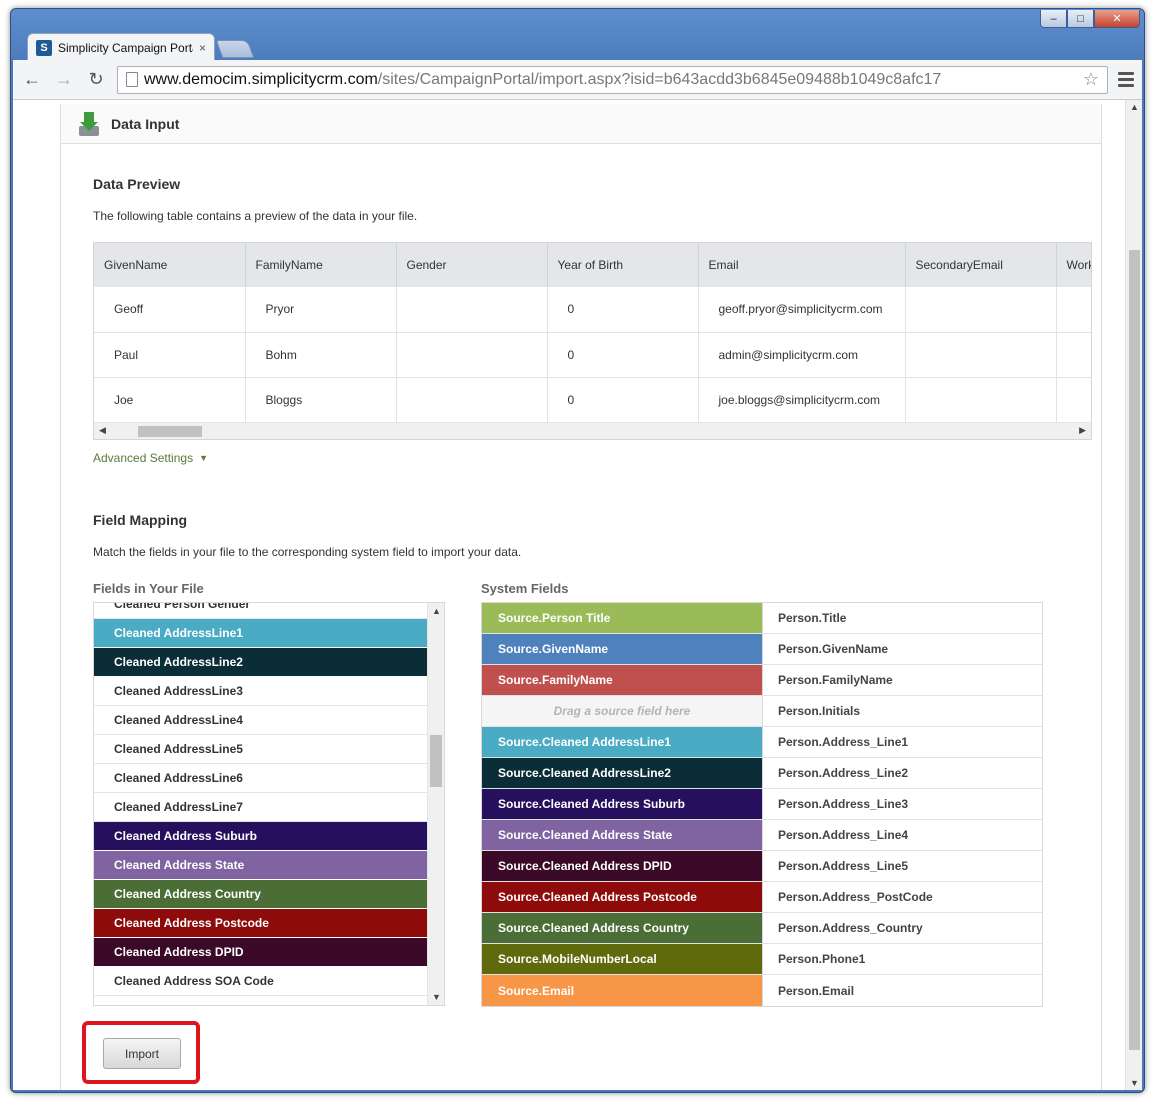 The width and height of the screenshot is (1159, 1108). I want to click on minimize-icon: –, so click(1053, 19).